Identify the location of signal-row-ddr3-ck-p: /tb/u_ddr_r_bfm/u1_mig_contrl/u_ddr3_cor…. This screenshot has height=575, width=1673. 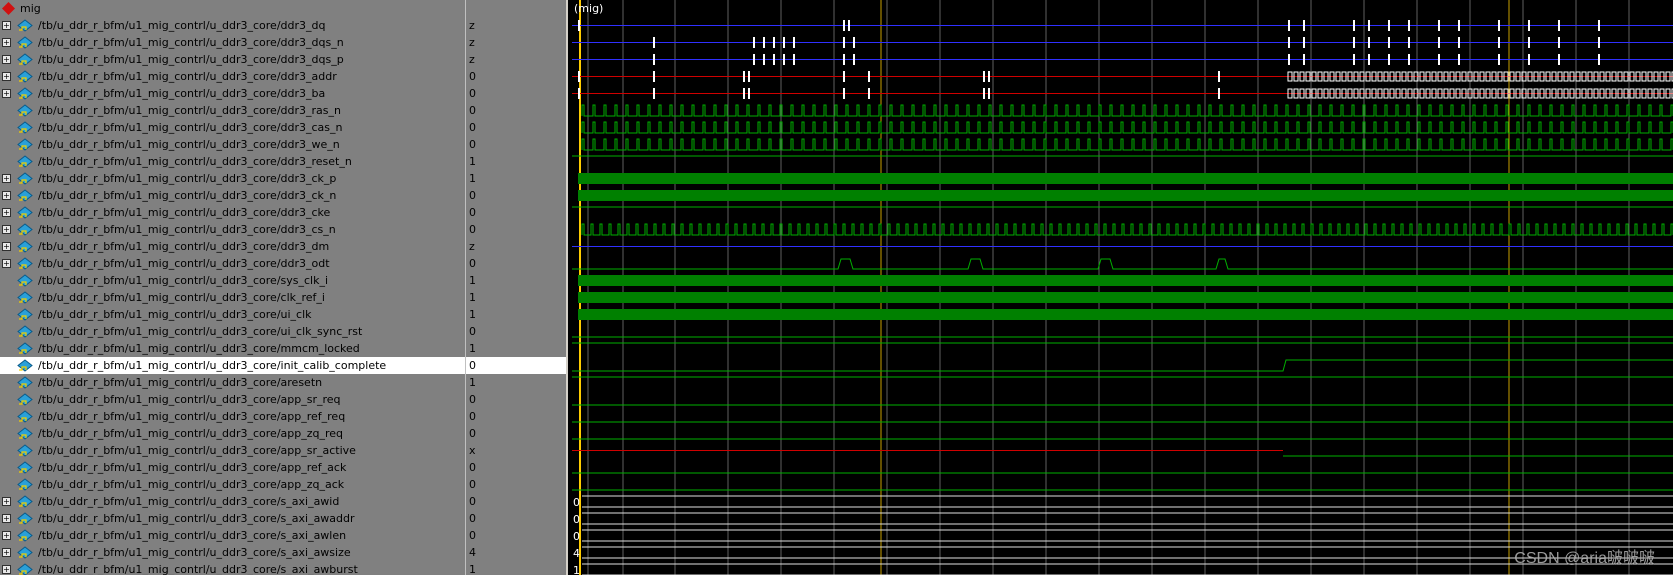
(232, 178).